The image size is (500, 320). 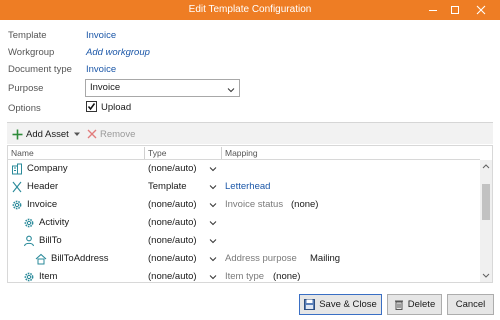 I want to click on row-name: Activity, so click(x=54, y=222).